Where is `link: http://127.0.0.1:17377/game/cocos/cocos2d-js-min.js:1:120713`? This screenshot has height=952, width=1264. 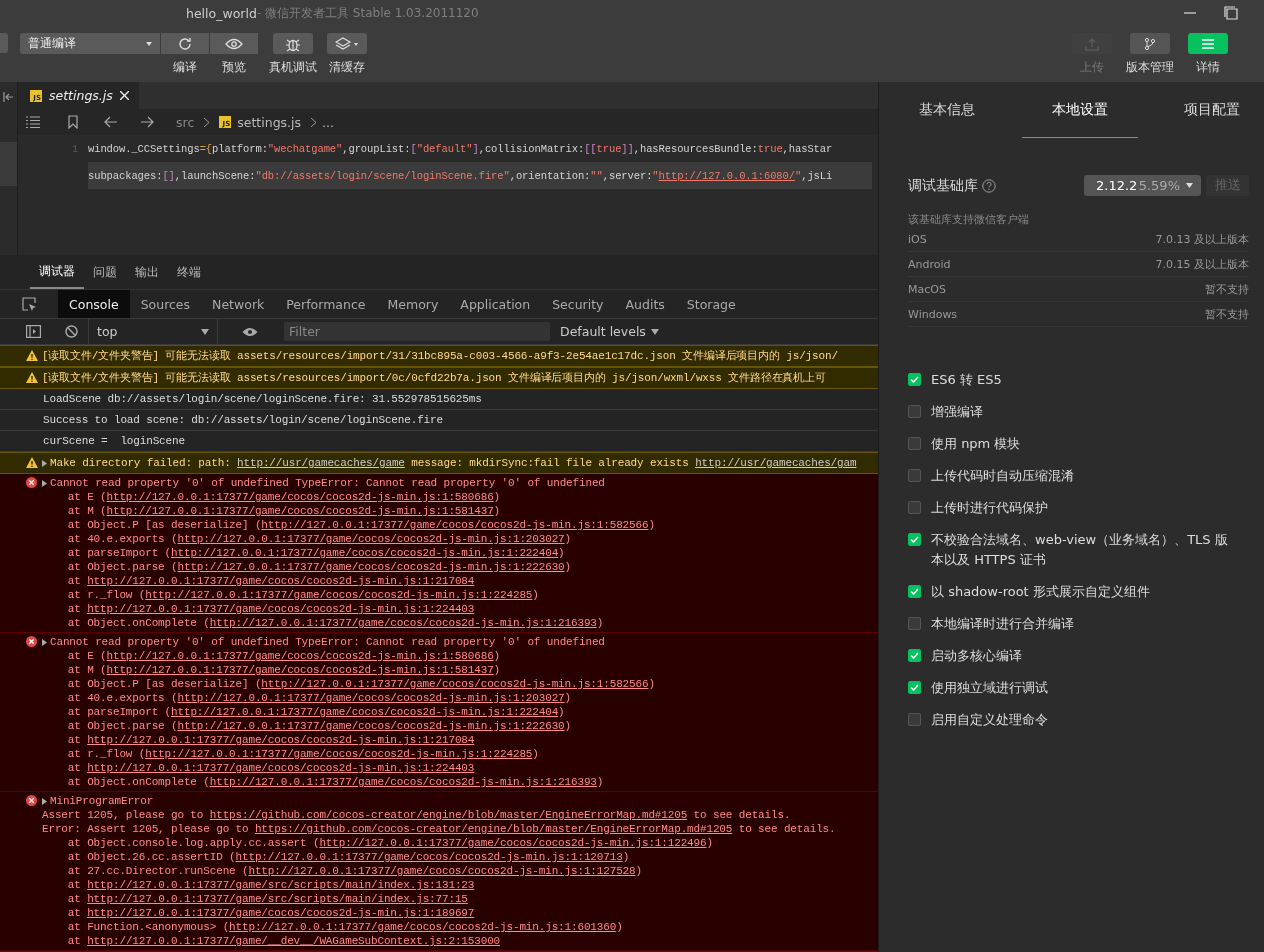
link: http://127.0.0.1:17377/game/cocos/cocos2d-js-min.js:1:120713 is located at coordinates (429, 857).